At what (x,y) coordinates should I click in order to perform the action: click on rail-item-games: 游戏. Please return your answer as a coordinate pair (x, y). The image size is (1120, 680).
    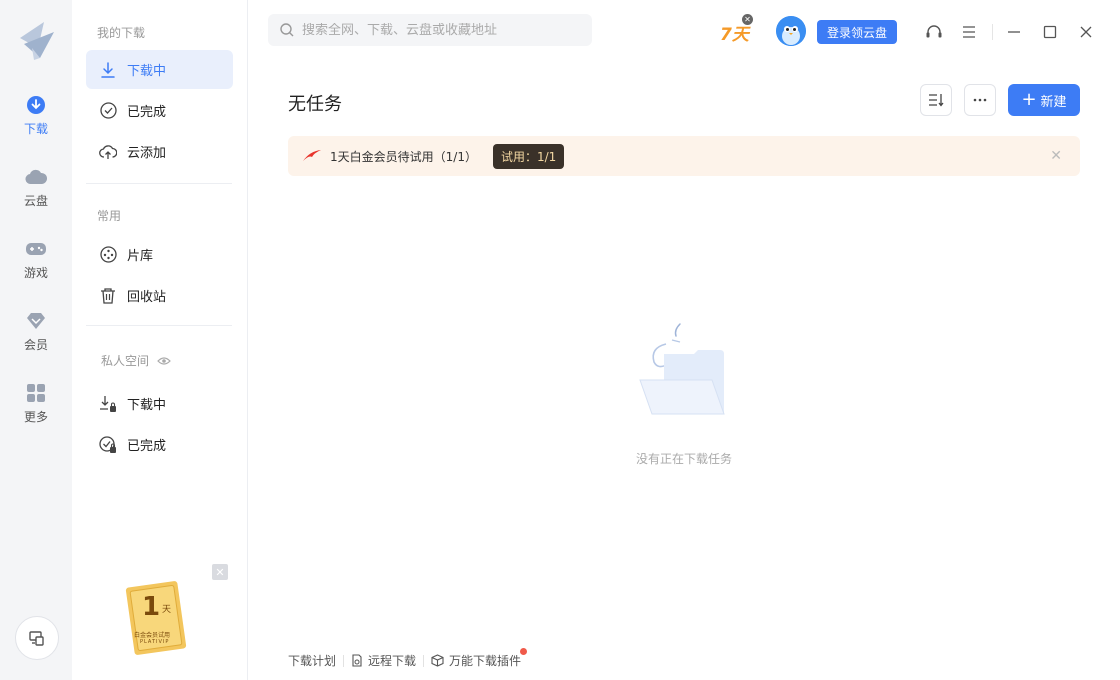
    Looking at the image, I should click on (36, 268).